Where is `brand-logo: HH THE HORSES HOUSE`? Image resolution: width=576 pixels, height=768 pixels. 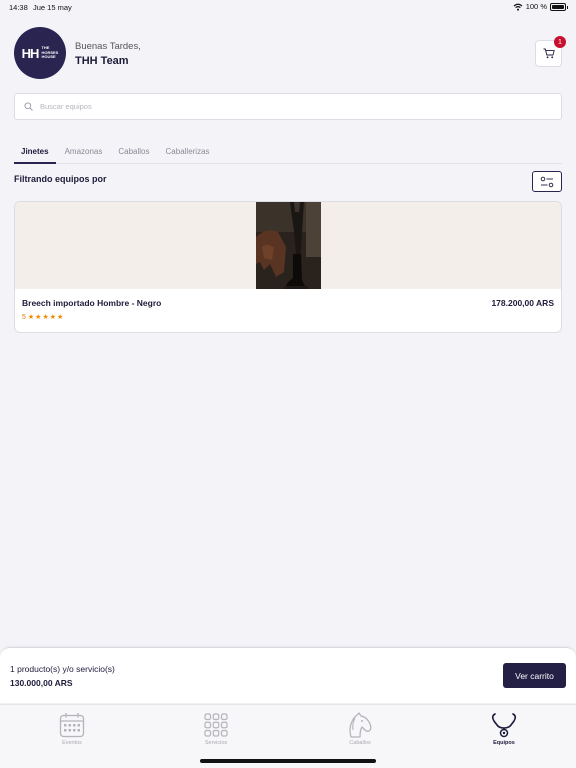 brand-logo: HH THE HORSES HOUSE is located at coordinates (40, 53).